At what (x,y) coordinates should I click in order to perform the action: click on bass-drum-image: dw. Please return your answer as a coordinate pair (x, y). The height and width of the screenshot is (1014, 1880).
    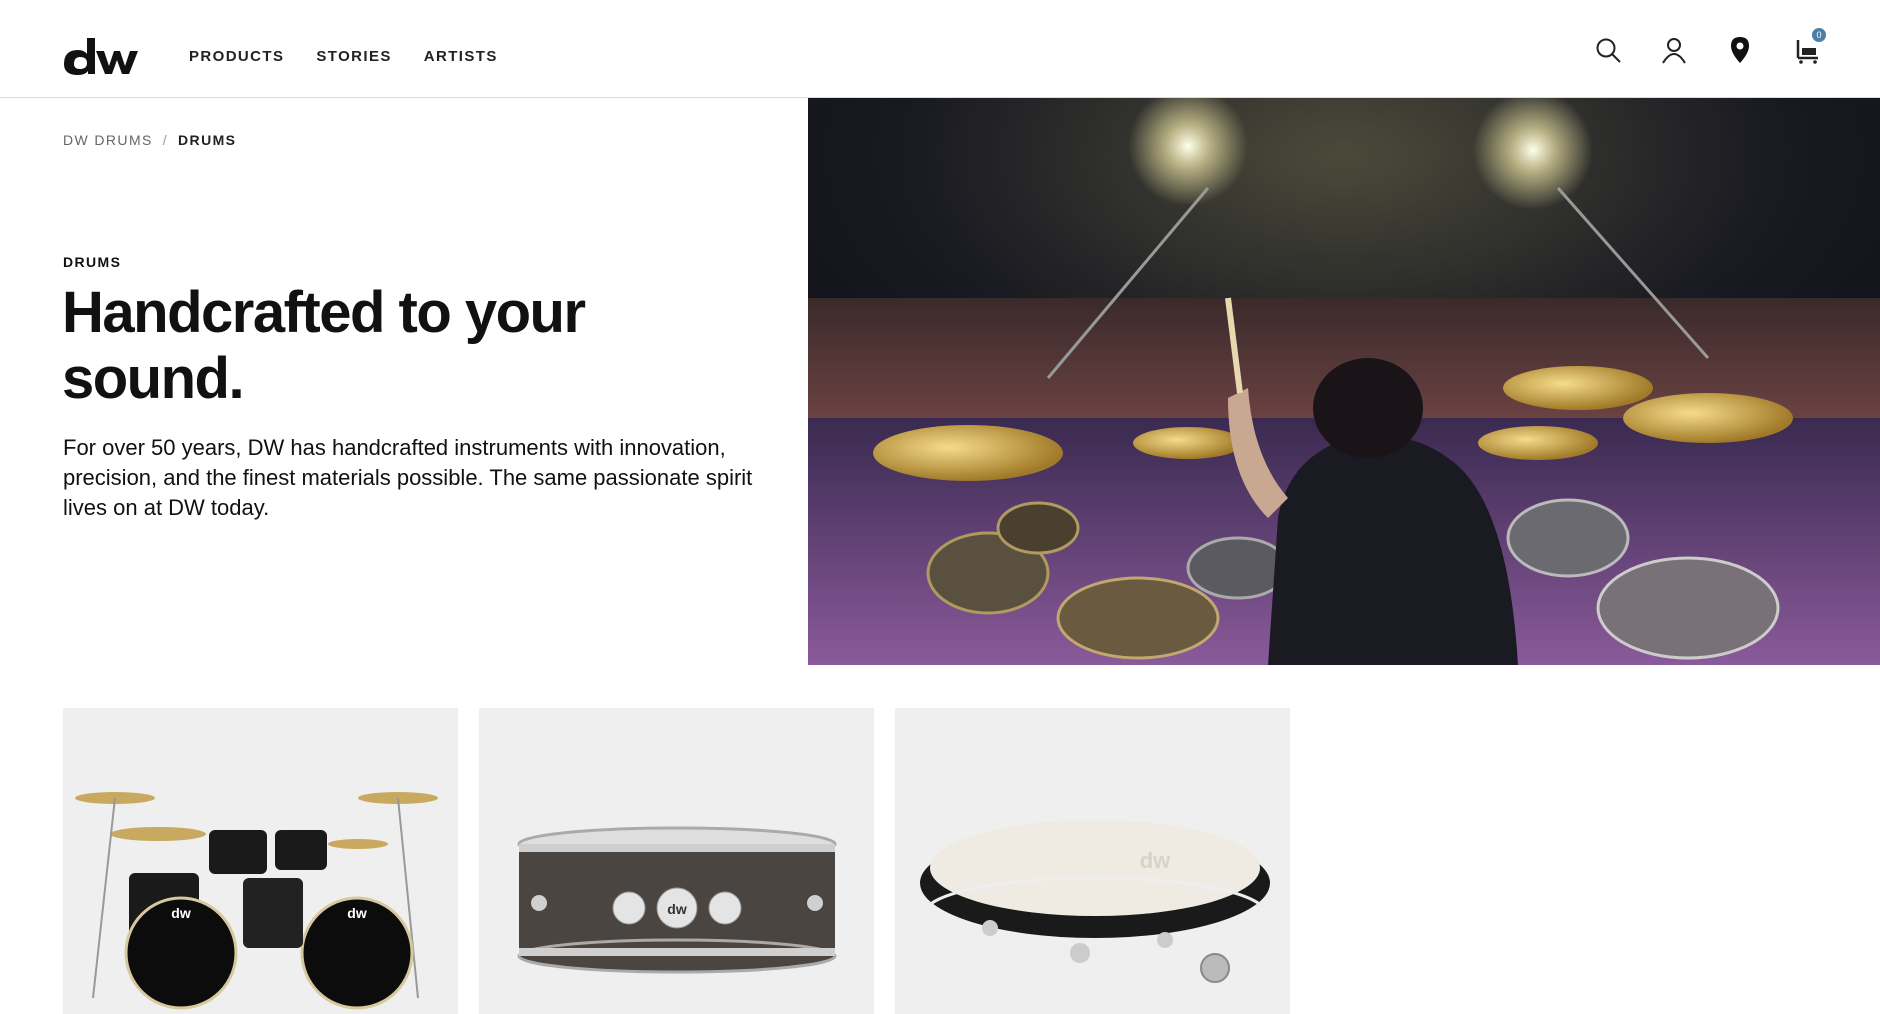
    Looking at the image, I should click on (1095, 901).